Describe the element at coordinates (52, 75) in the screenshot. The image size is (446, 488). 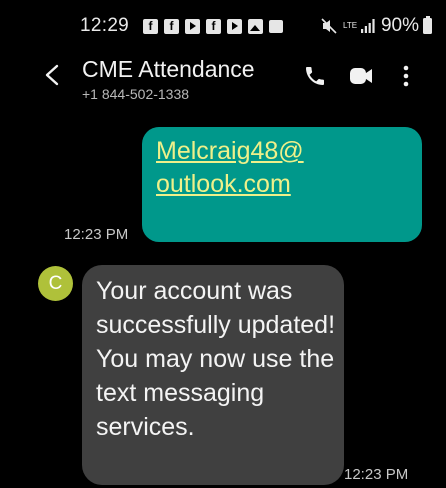
I see `back-icon` at that location.